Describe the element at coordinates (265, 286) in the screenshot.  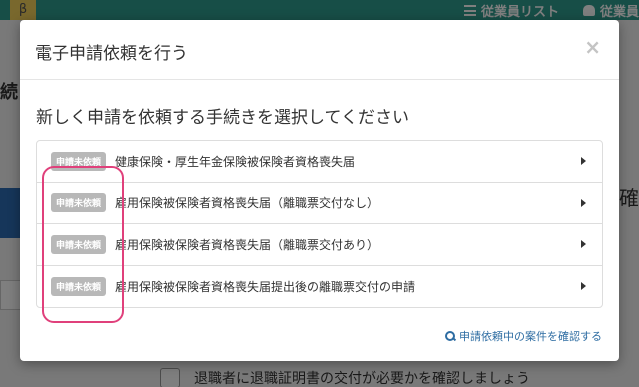
I see `procedure-label: 雇用保険被保険者資格喪失届提出後の離職票交付の申請` at that location.